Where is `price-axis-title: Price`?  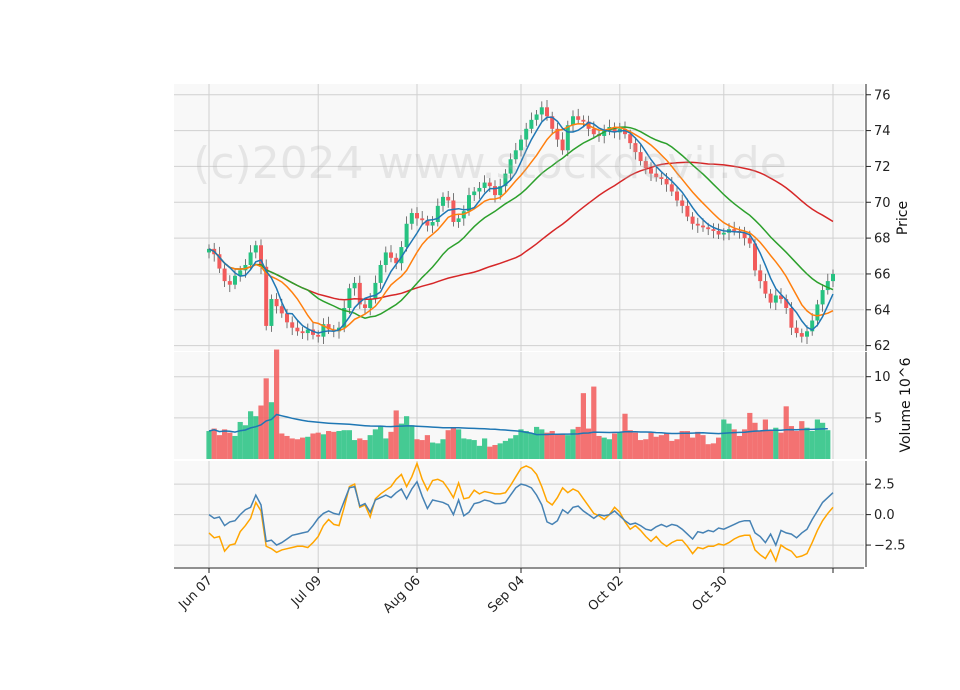 price-axis-title: Price is located at coordinates (903, 218).